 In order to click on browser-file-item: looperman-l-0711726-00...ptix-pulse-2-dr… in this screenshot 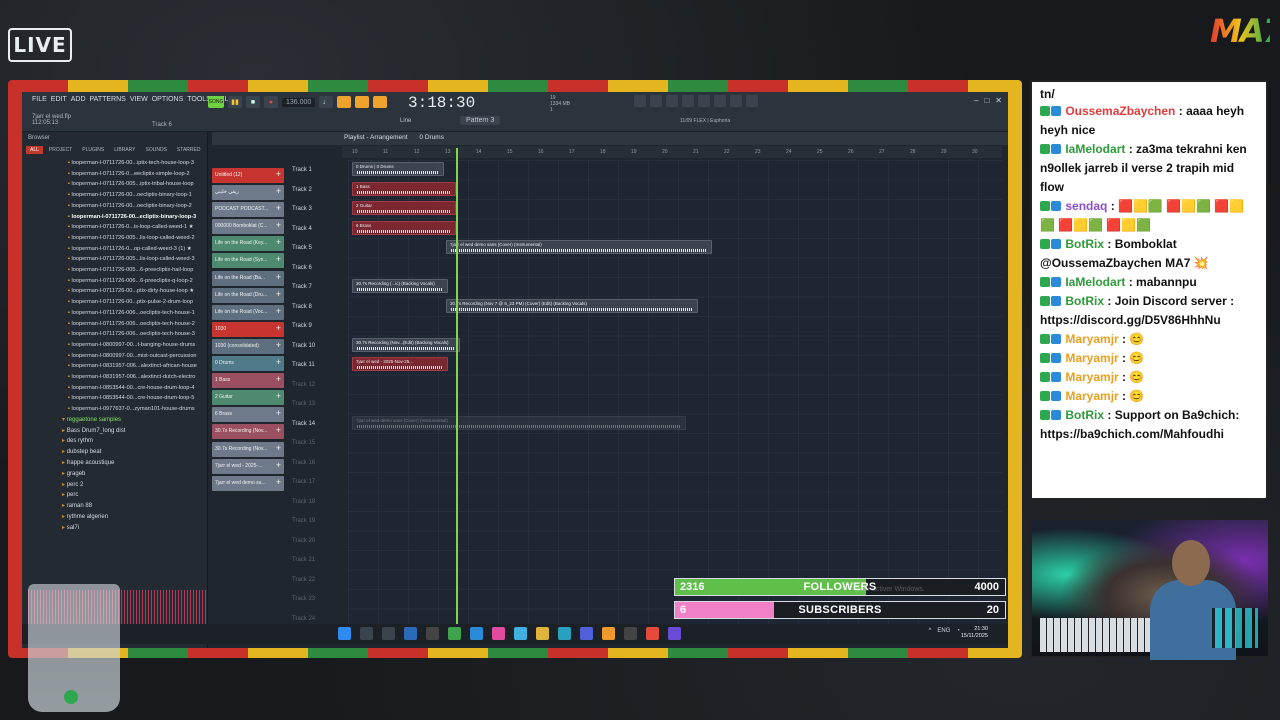, I will do `click(138, 302)`.